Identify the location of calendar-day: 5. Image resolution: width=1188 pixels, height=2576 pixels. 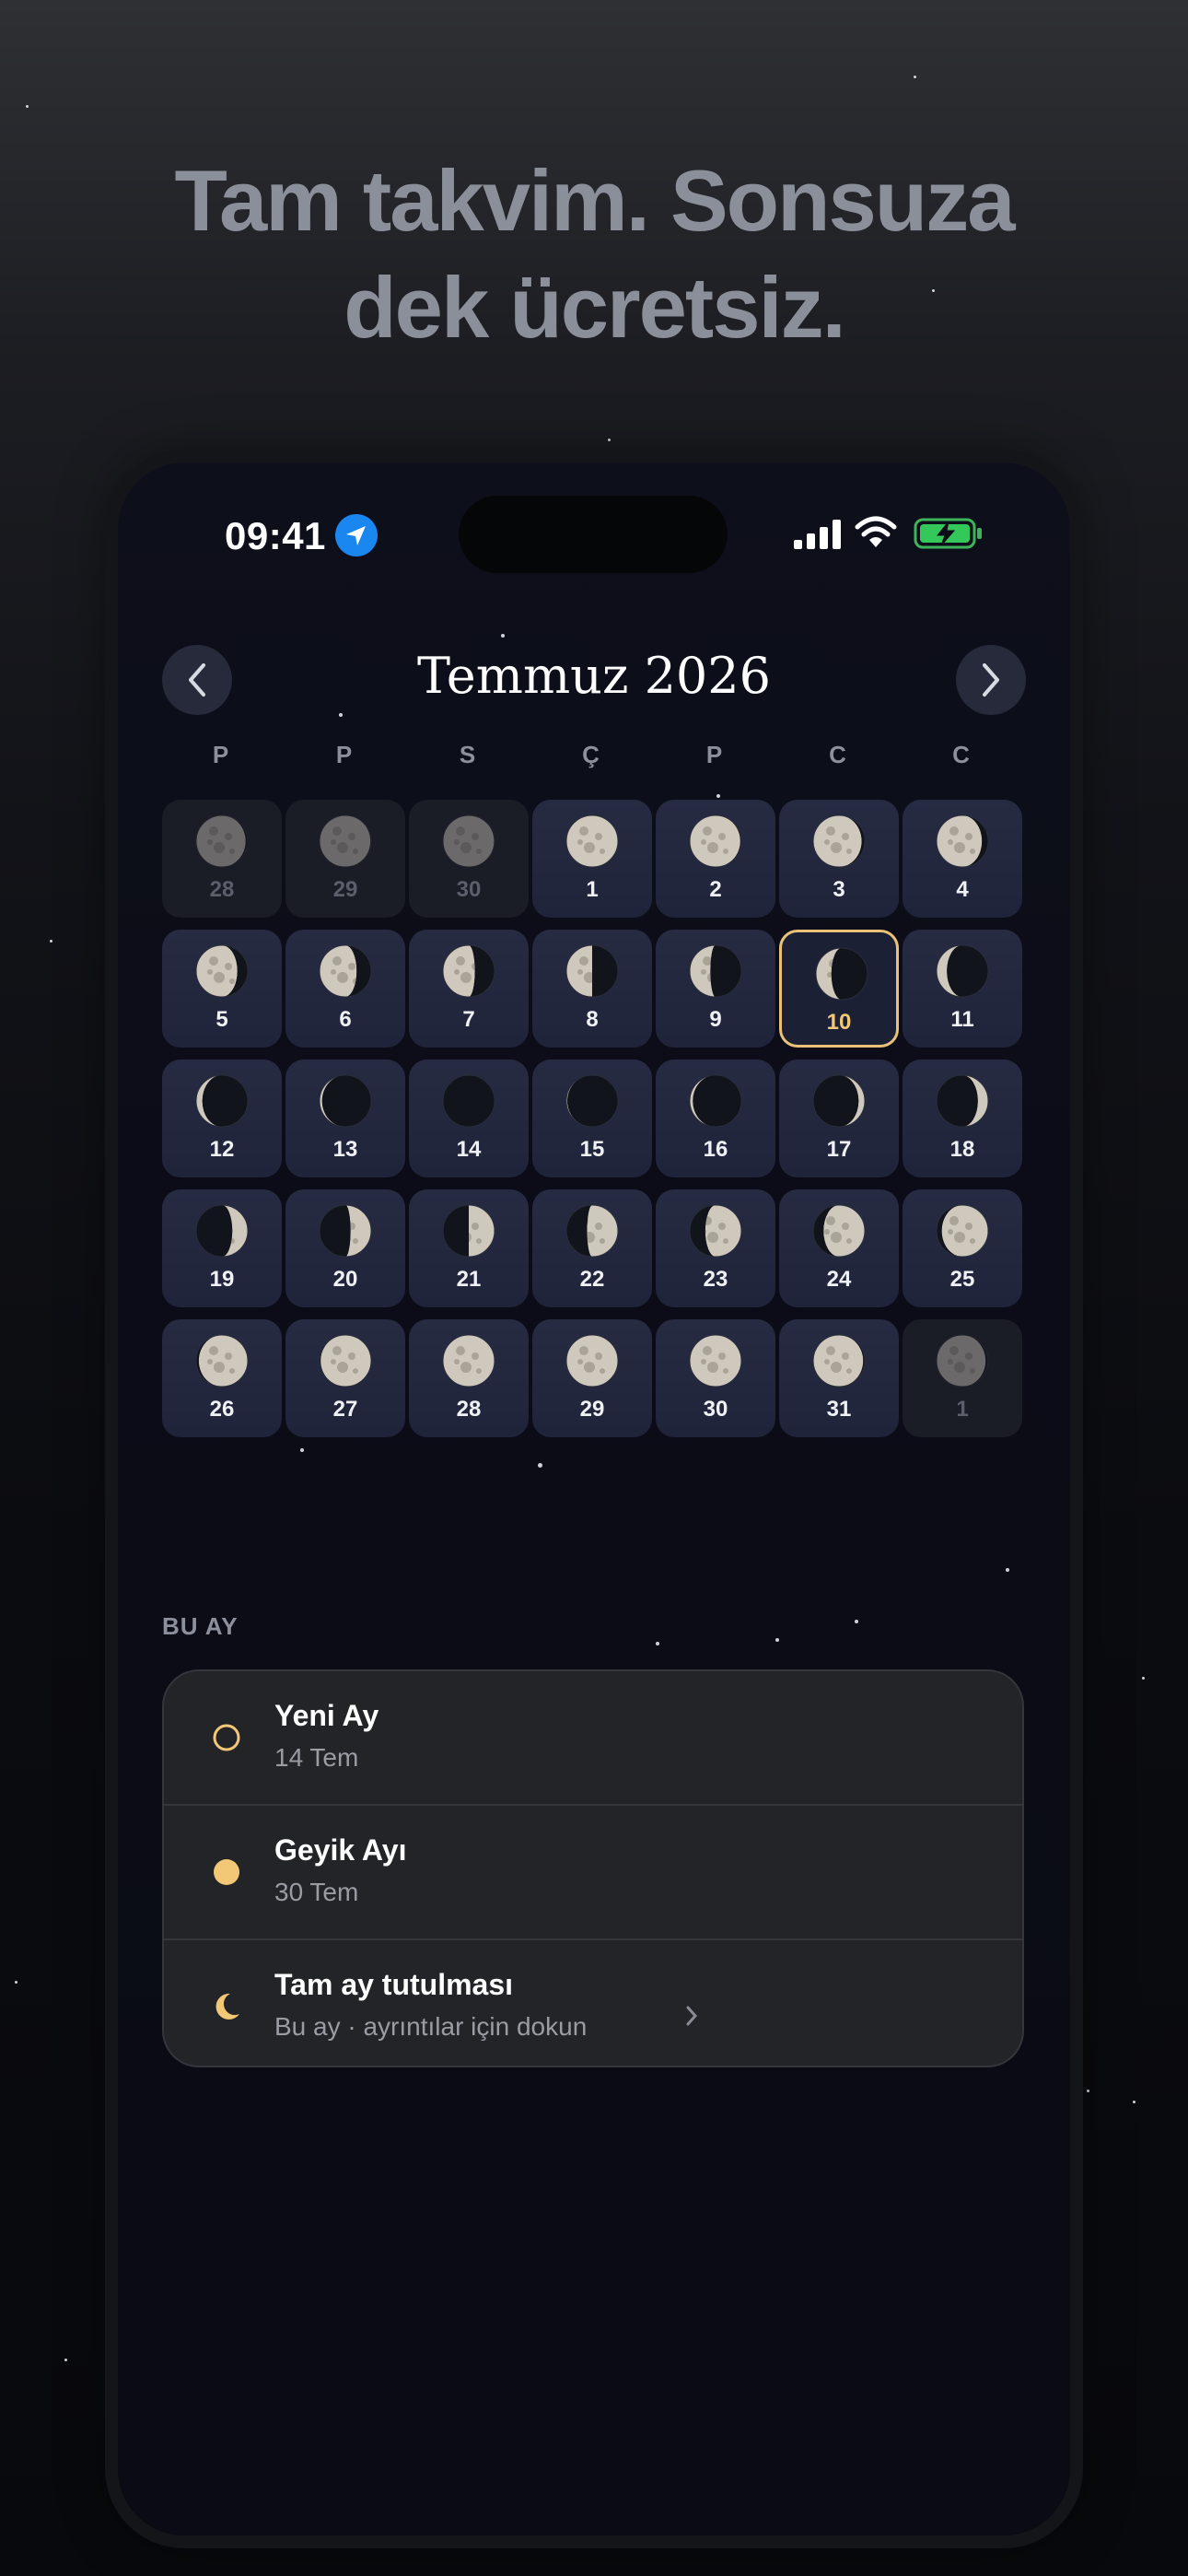
(222, 989).